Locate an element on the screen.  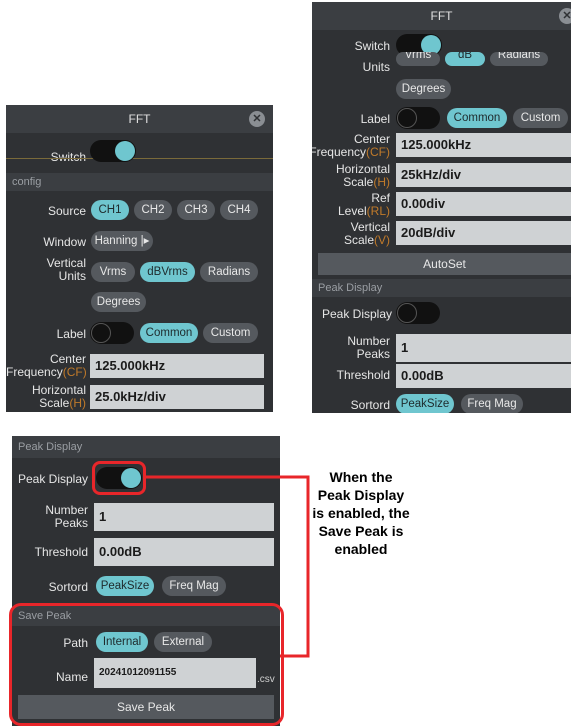
source-ch3: CH3 is located at coordinates (196, 210).